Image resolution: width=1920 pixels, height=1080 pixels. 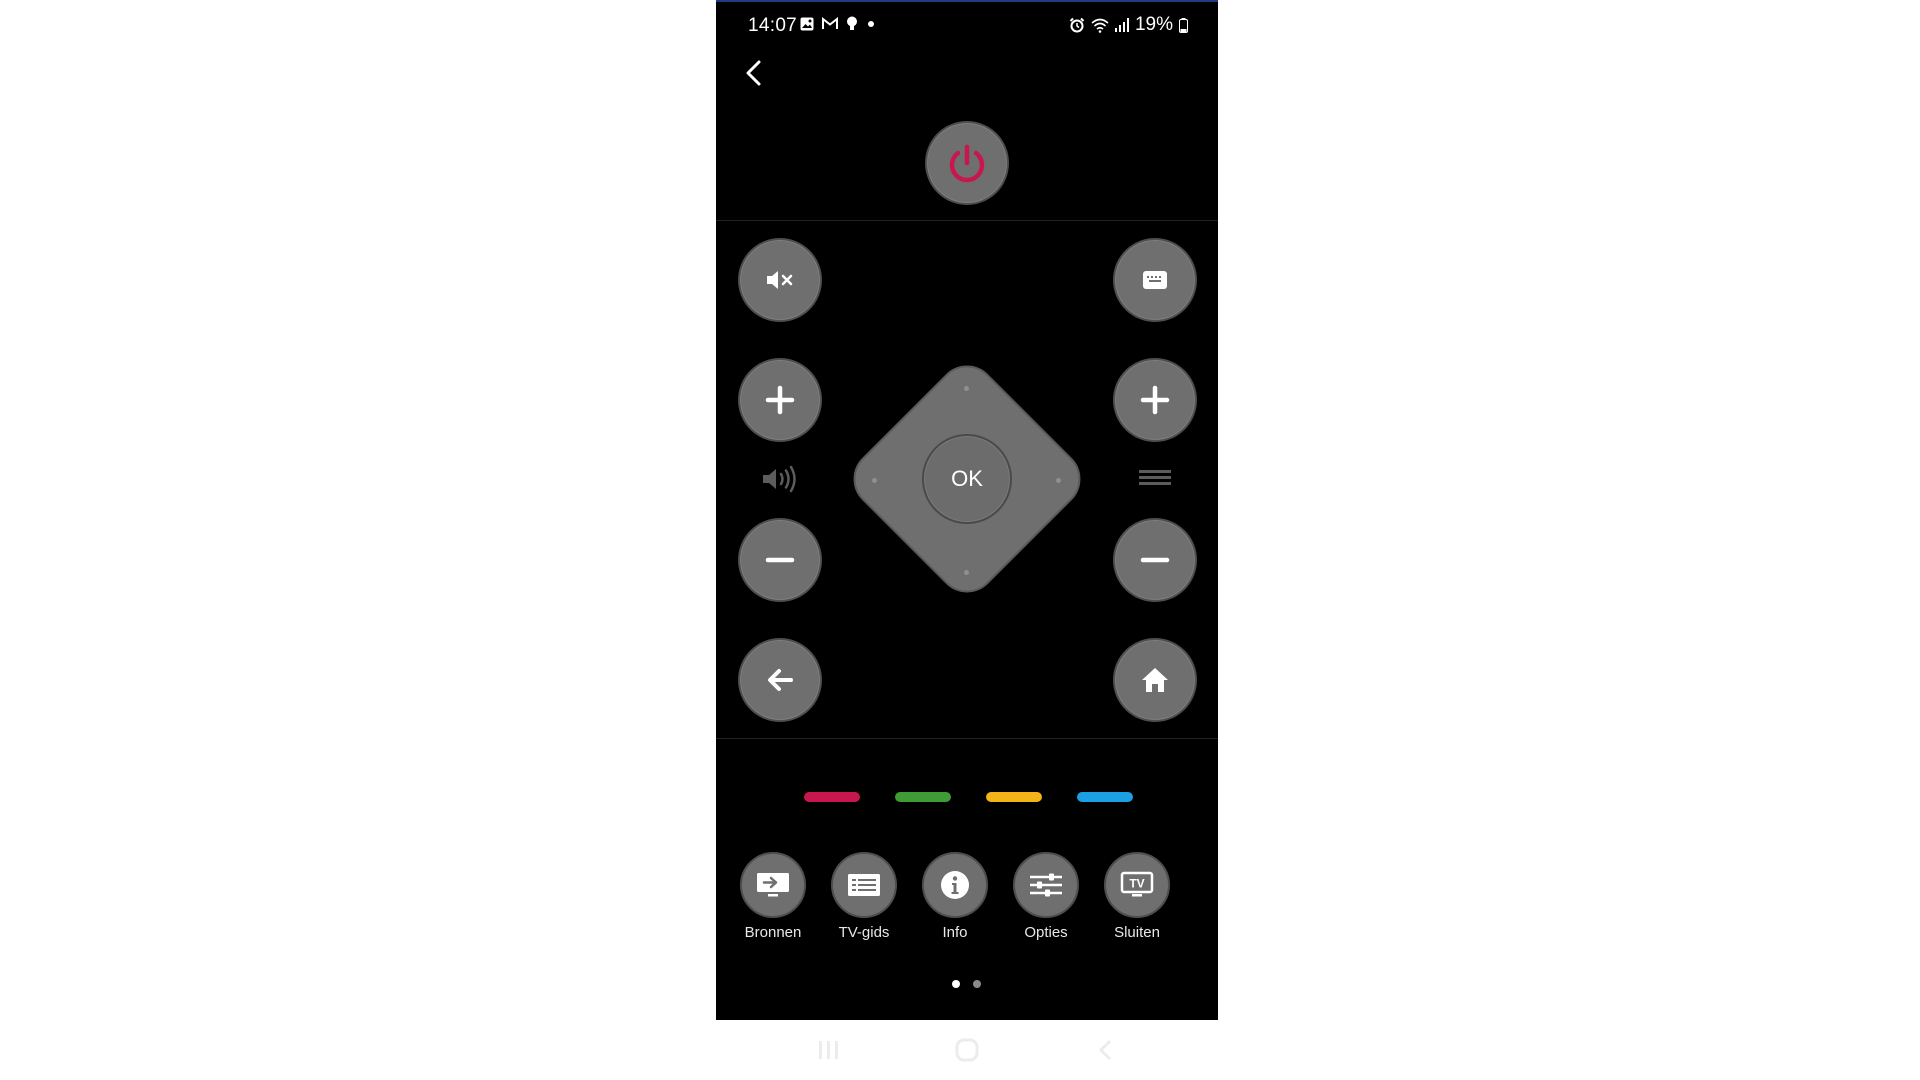 I want to click on gmail-icon, so click(x=830, y=23).